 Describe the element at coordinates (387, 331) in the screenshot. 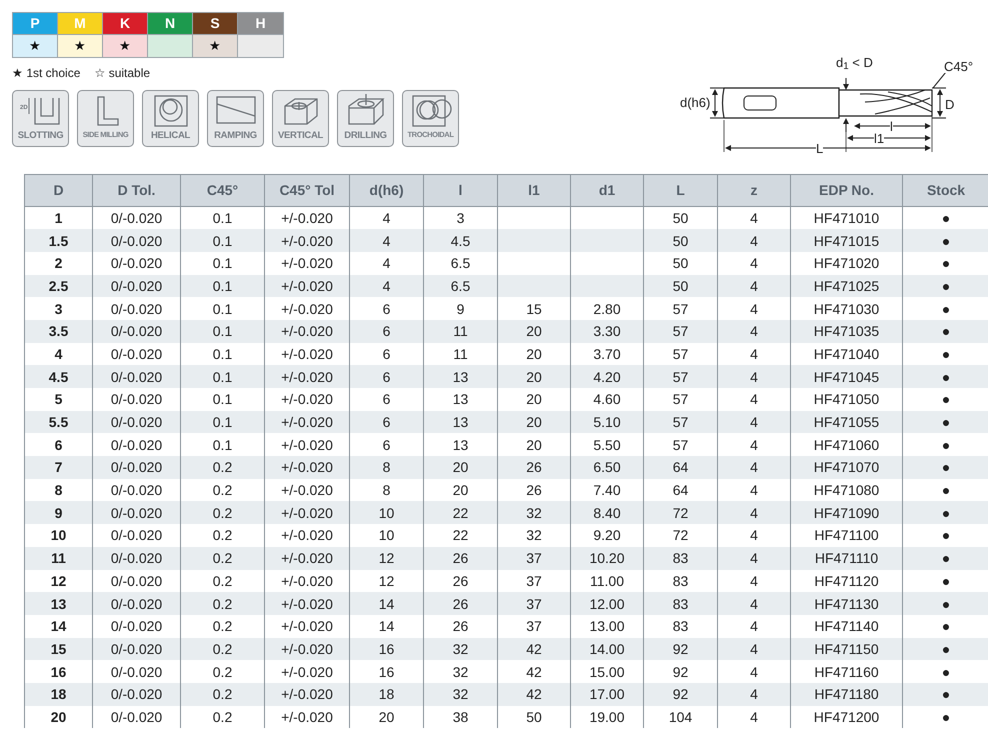

I see `table-cell: 6` at that location.